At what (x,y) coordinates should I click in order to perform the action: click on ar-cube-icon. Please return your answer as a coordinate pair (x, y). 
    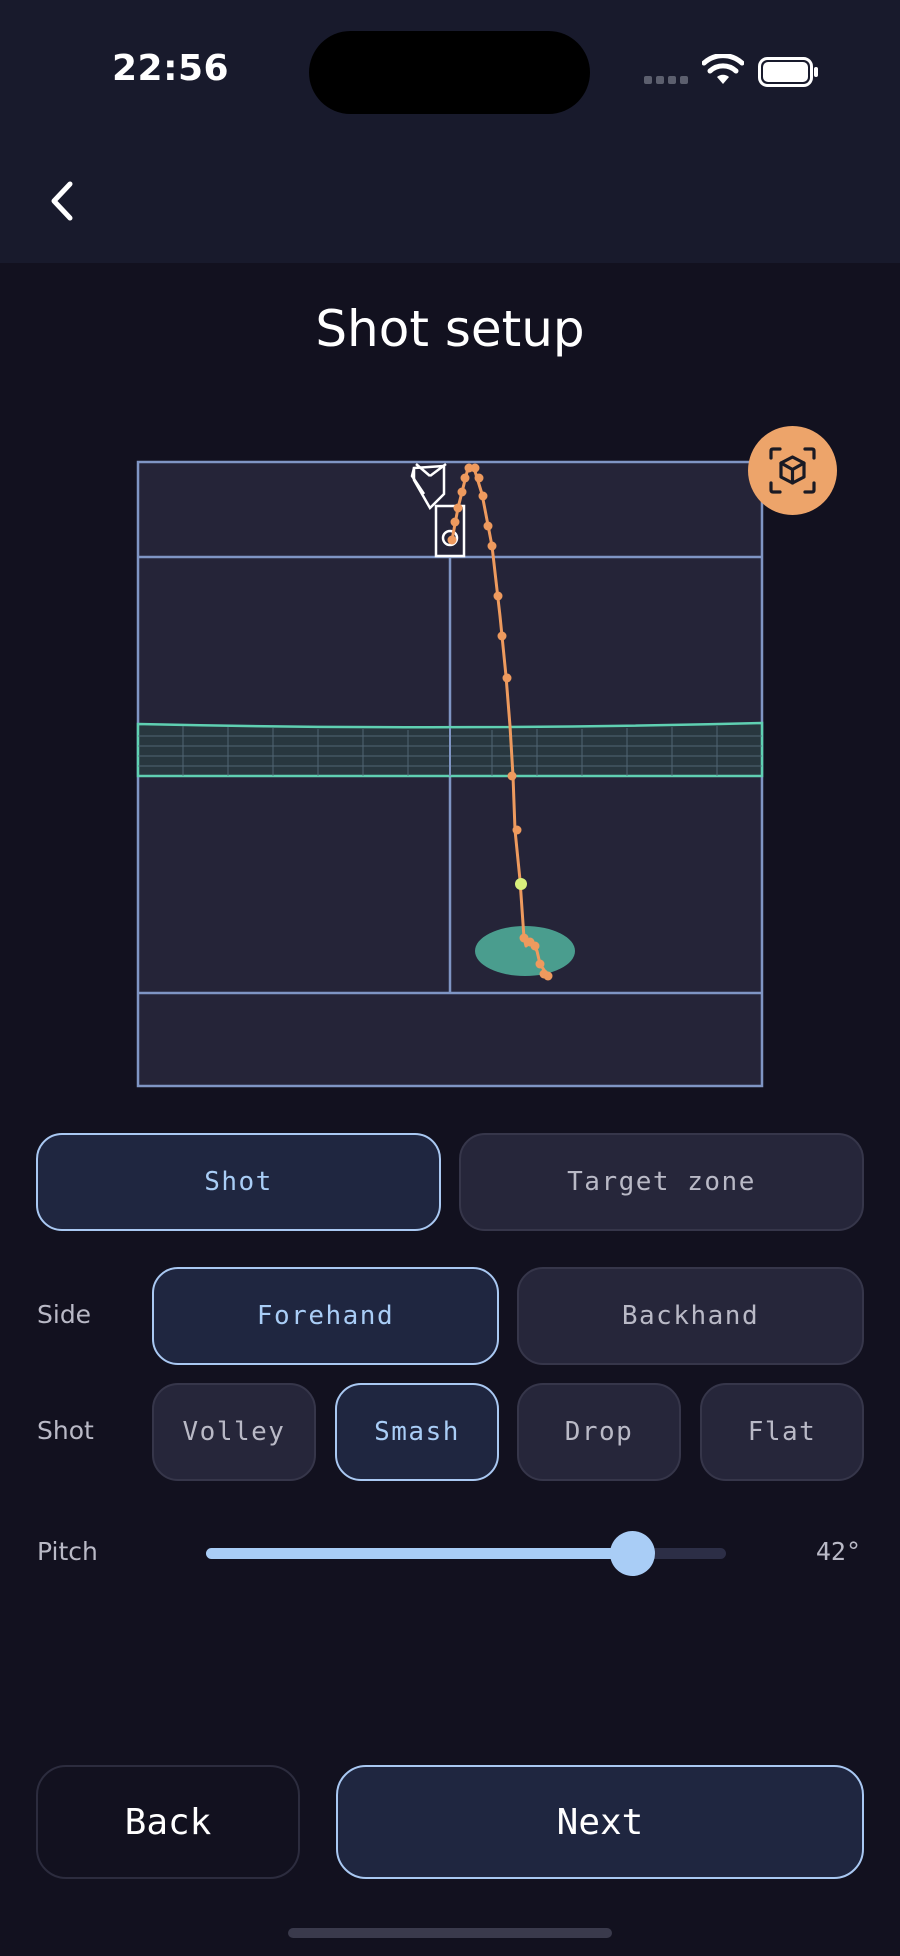
    Looking at the image, I should click on (792, 470).